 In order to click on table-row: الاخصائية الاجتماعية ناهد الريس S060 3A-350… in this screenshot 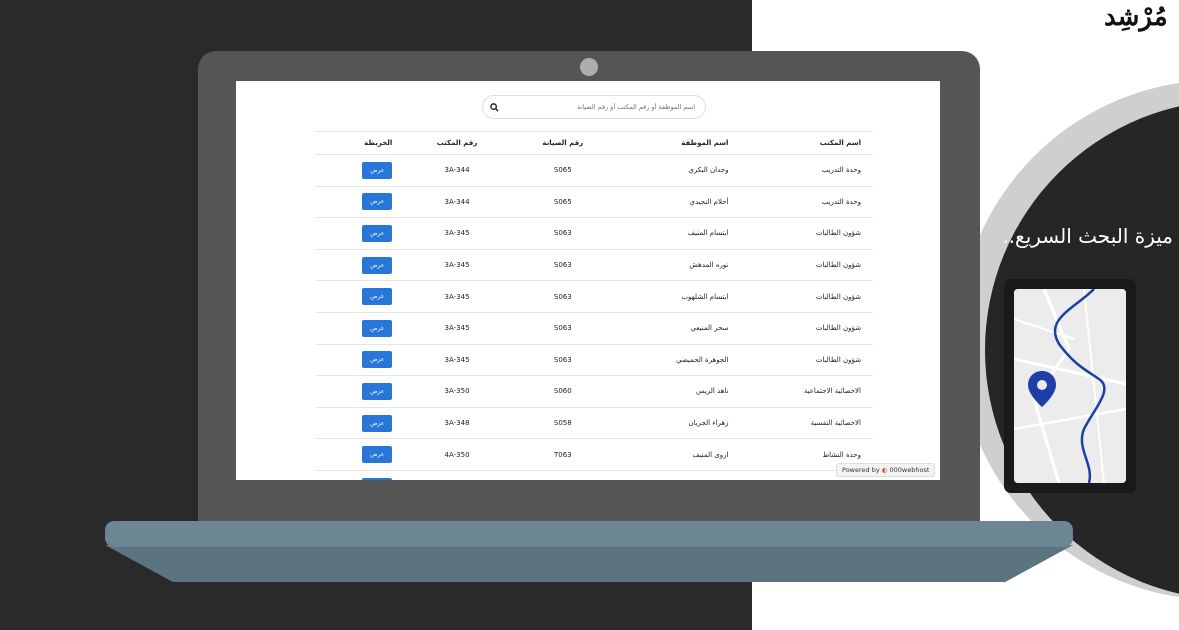, I will do `click(594, 391)`.